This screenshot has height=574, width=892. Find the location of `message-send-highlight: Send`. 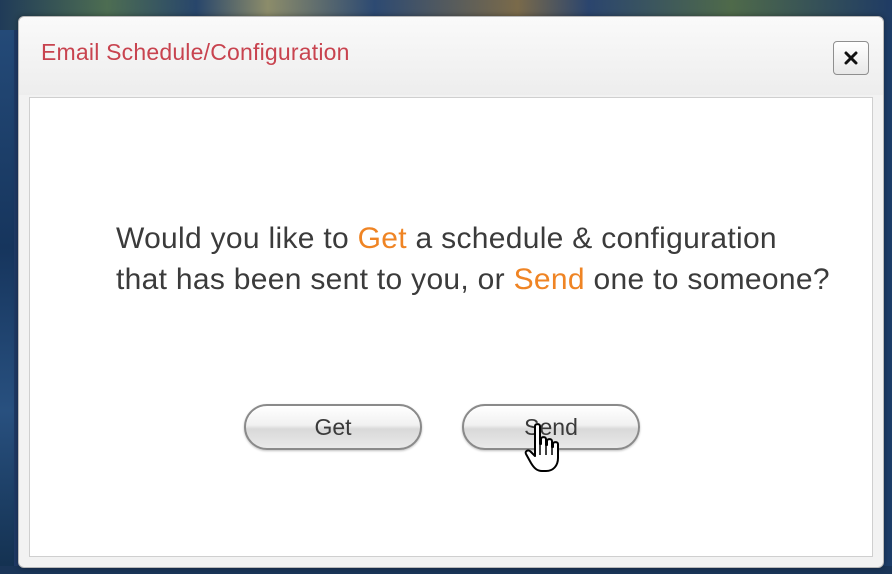

message-send-highlight: Send is located at coordinates (549, 279).